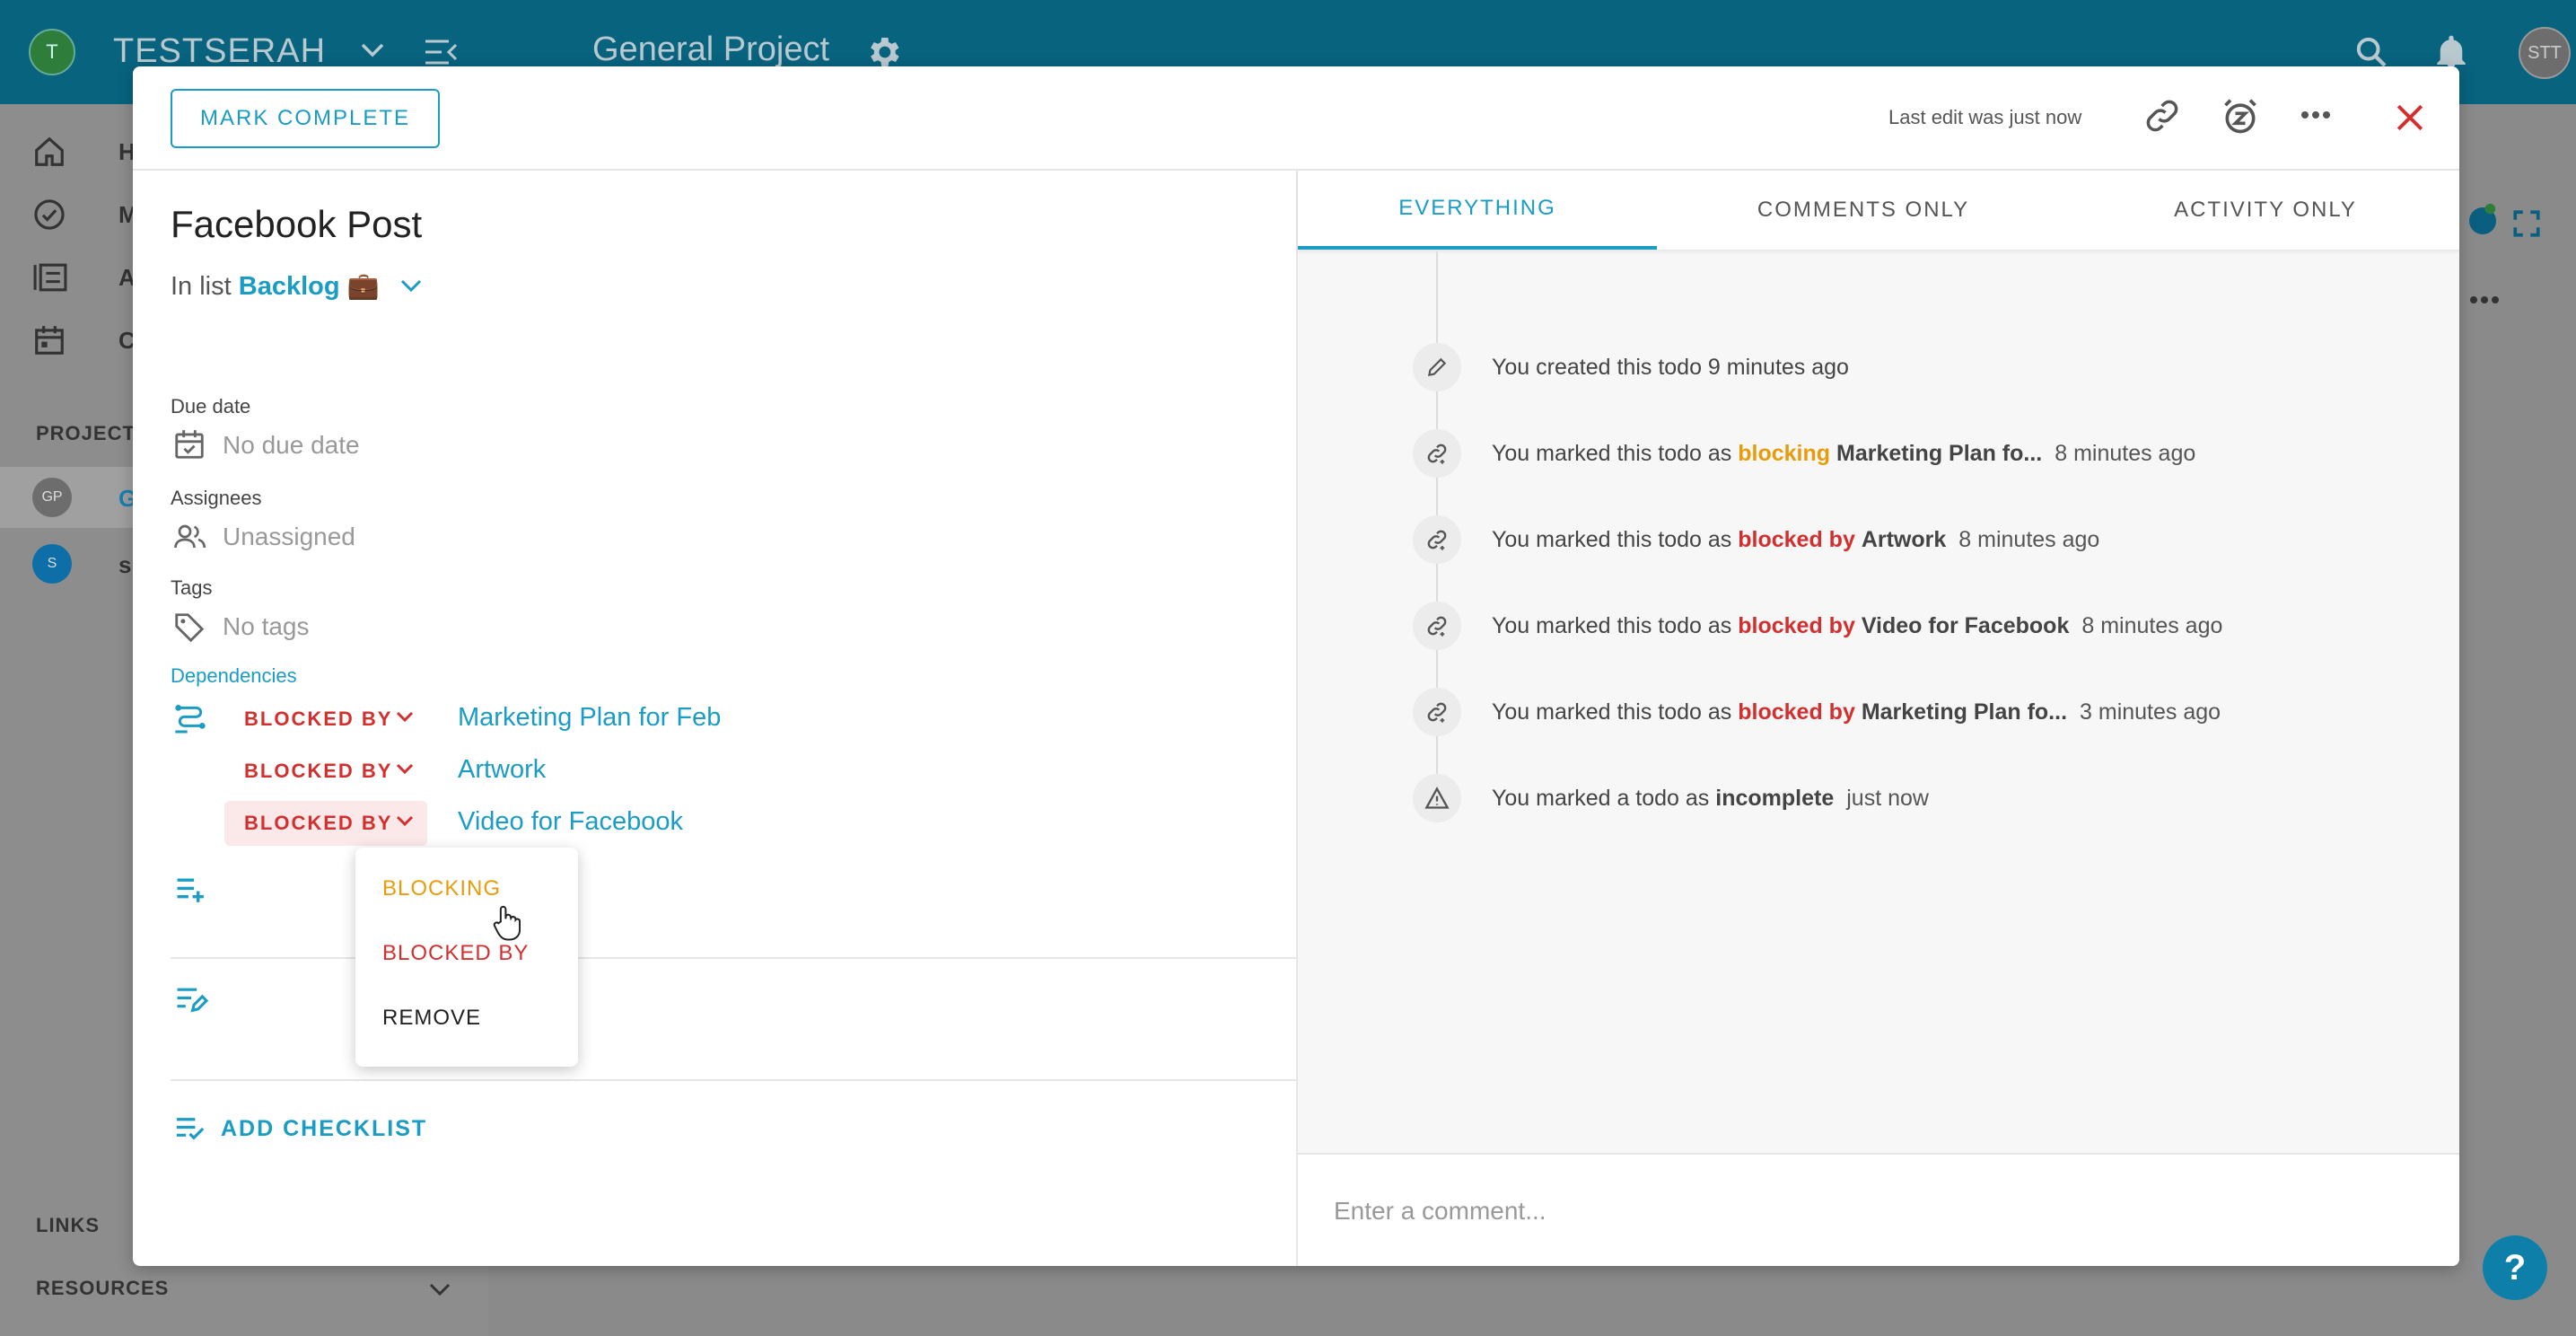 This screenshot has width=2576, height=1336. I want to click on checklist-icon, so click(190, 1129).